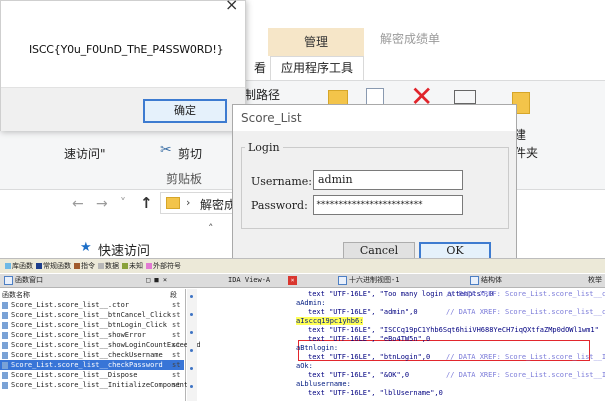 The height and width of the screenshot is (401, 605). I want to click on username-field: admin, so click(388, 180).